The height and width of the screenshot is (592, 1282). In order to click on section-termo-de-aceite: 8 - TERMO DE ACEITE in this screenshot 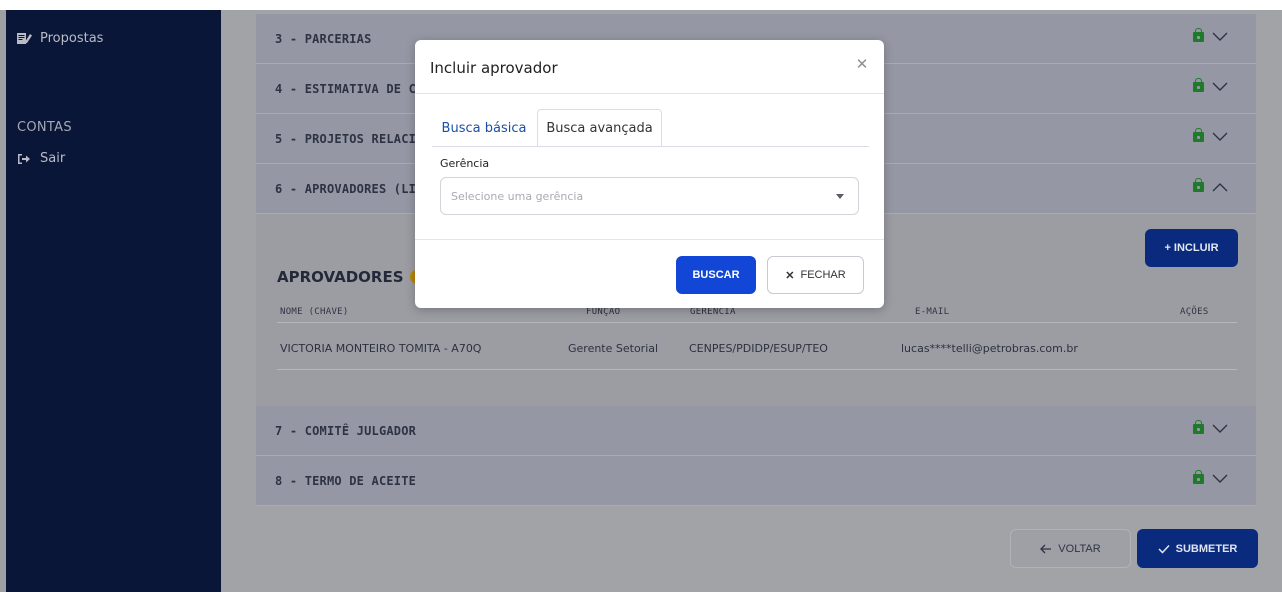, I will do `click(756, 481)`.